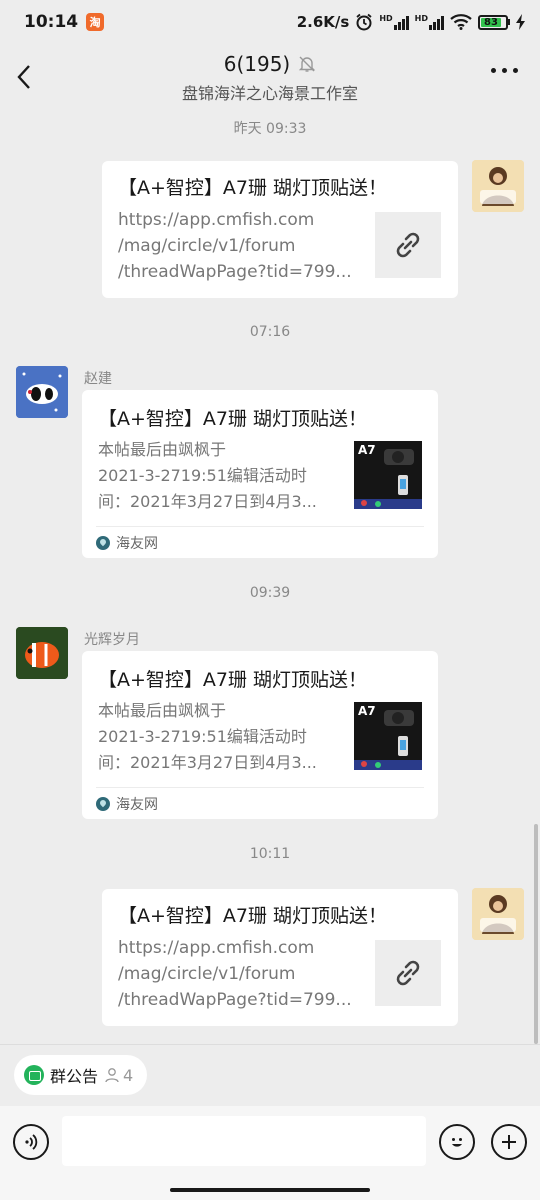 The width and height of the screenshot is (540, 1200). I want to click on notice-bar: 群公告 4, so click(270, 1075).